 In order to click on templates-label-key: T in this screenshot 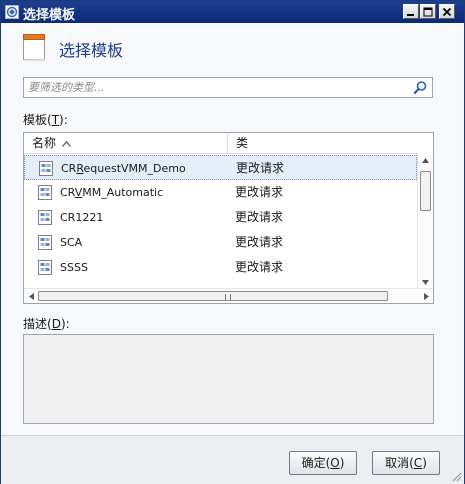, I will do `click(55, 120)`.